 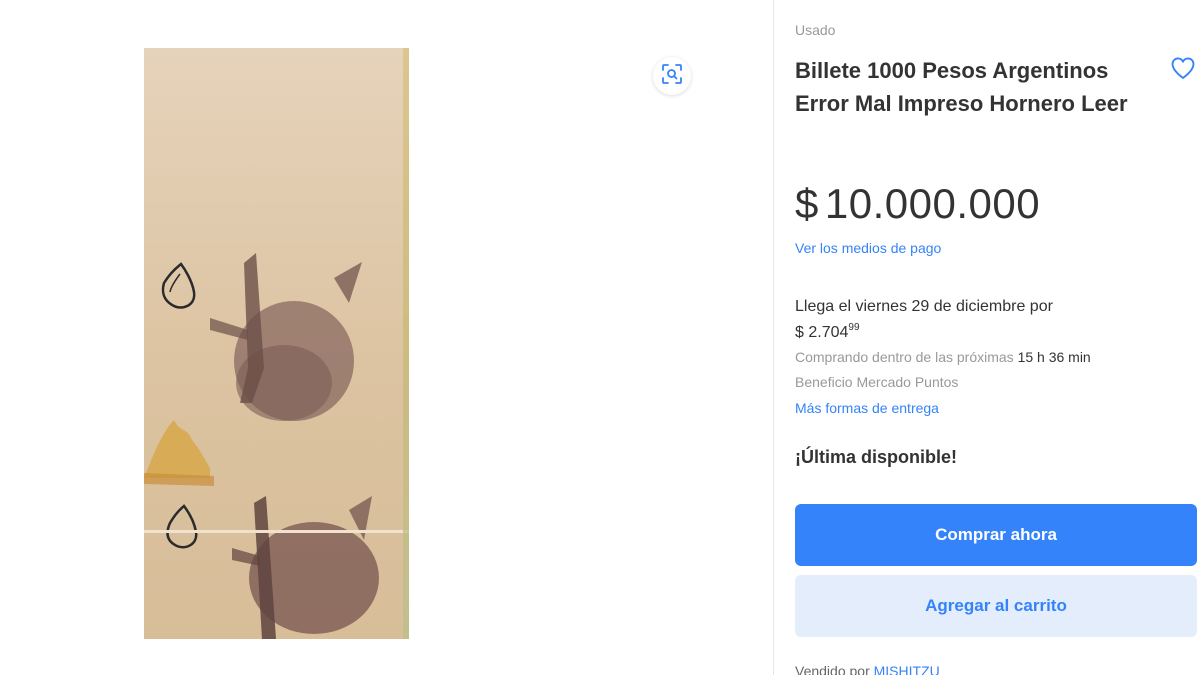 What do you see at coordinates (406, 343) in the screenshot?
I see `photo-edge` at bounding box center [406, 343].